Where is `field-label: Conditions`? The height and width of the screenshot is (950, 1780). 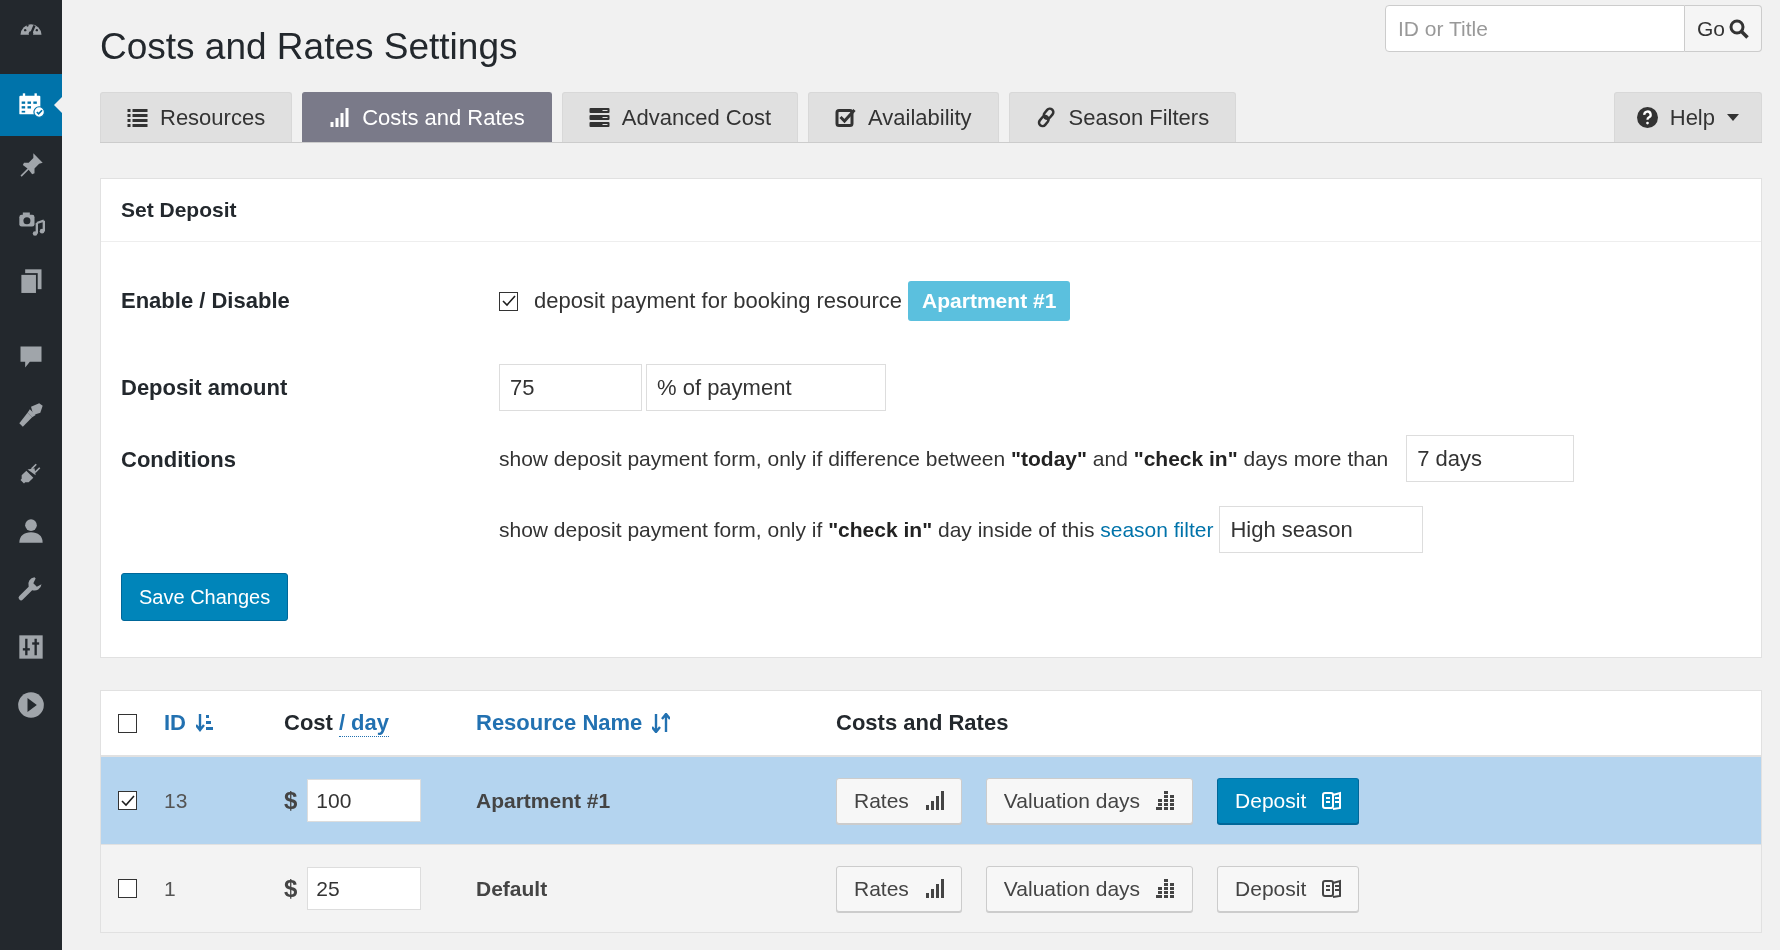 field-label: Conditions is located at coordinates (179, 460).